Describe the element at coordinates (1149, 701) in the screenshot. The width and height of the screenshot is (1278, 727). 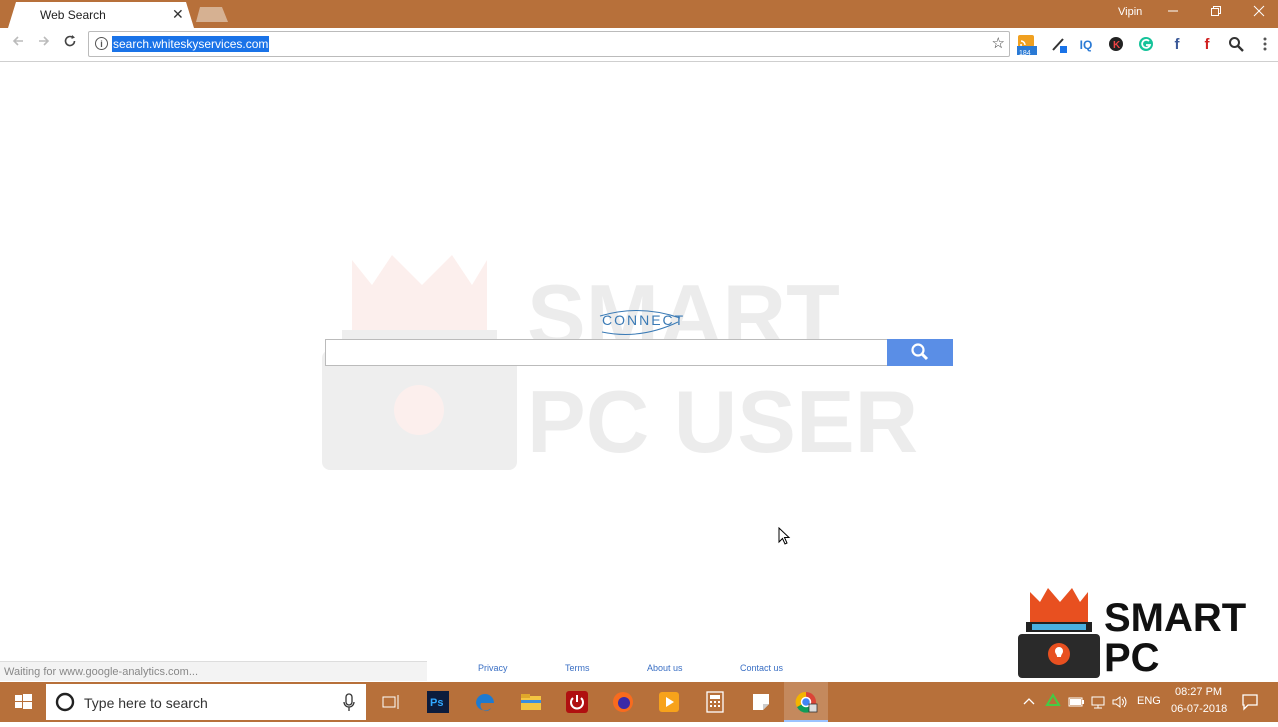
I see `language-indicator: ENG` at that location.